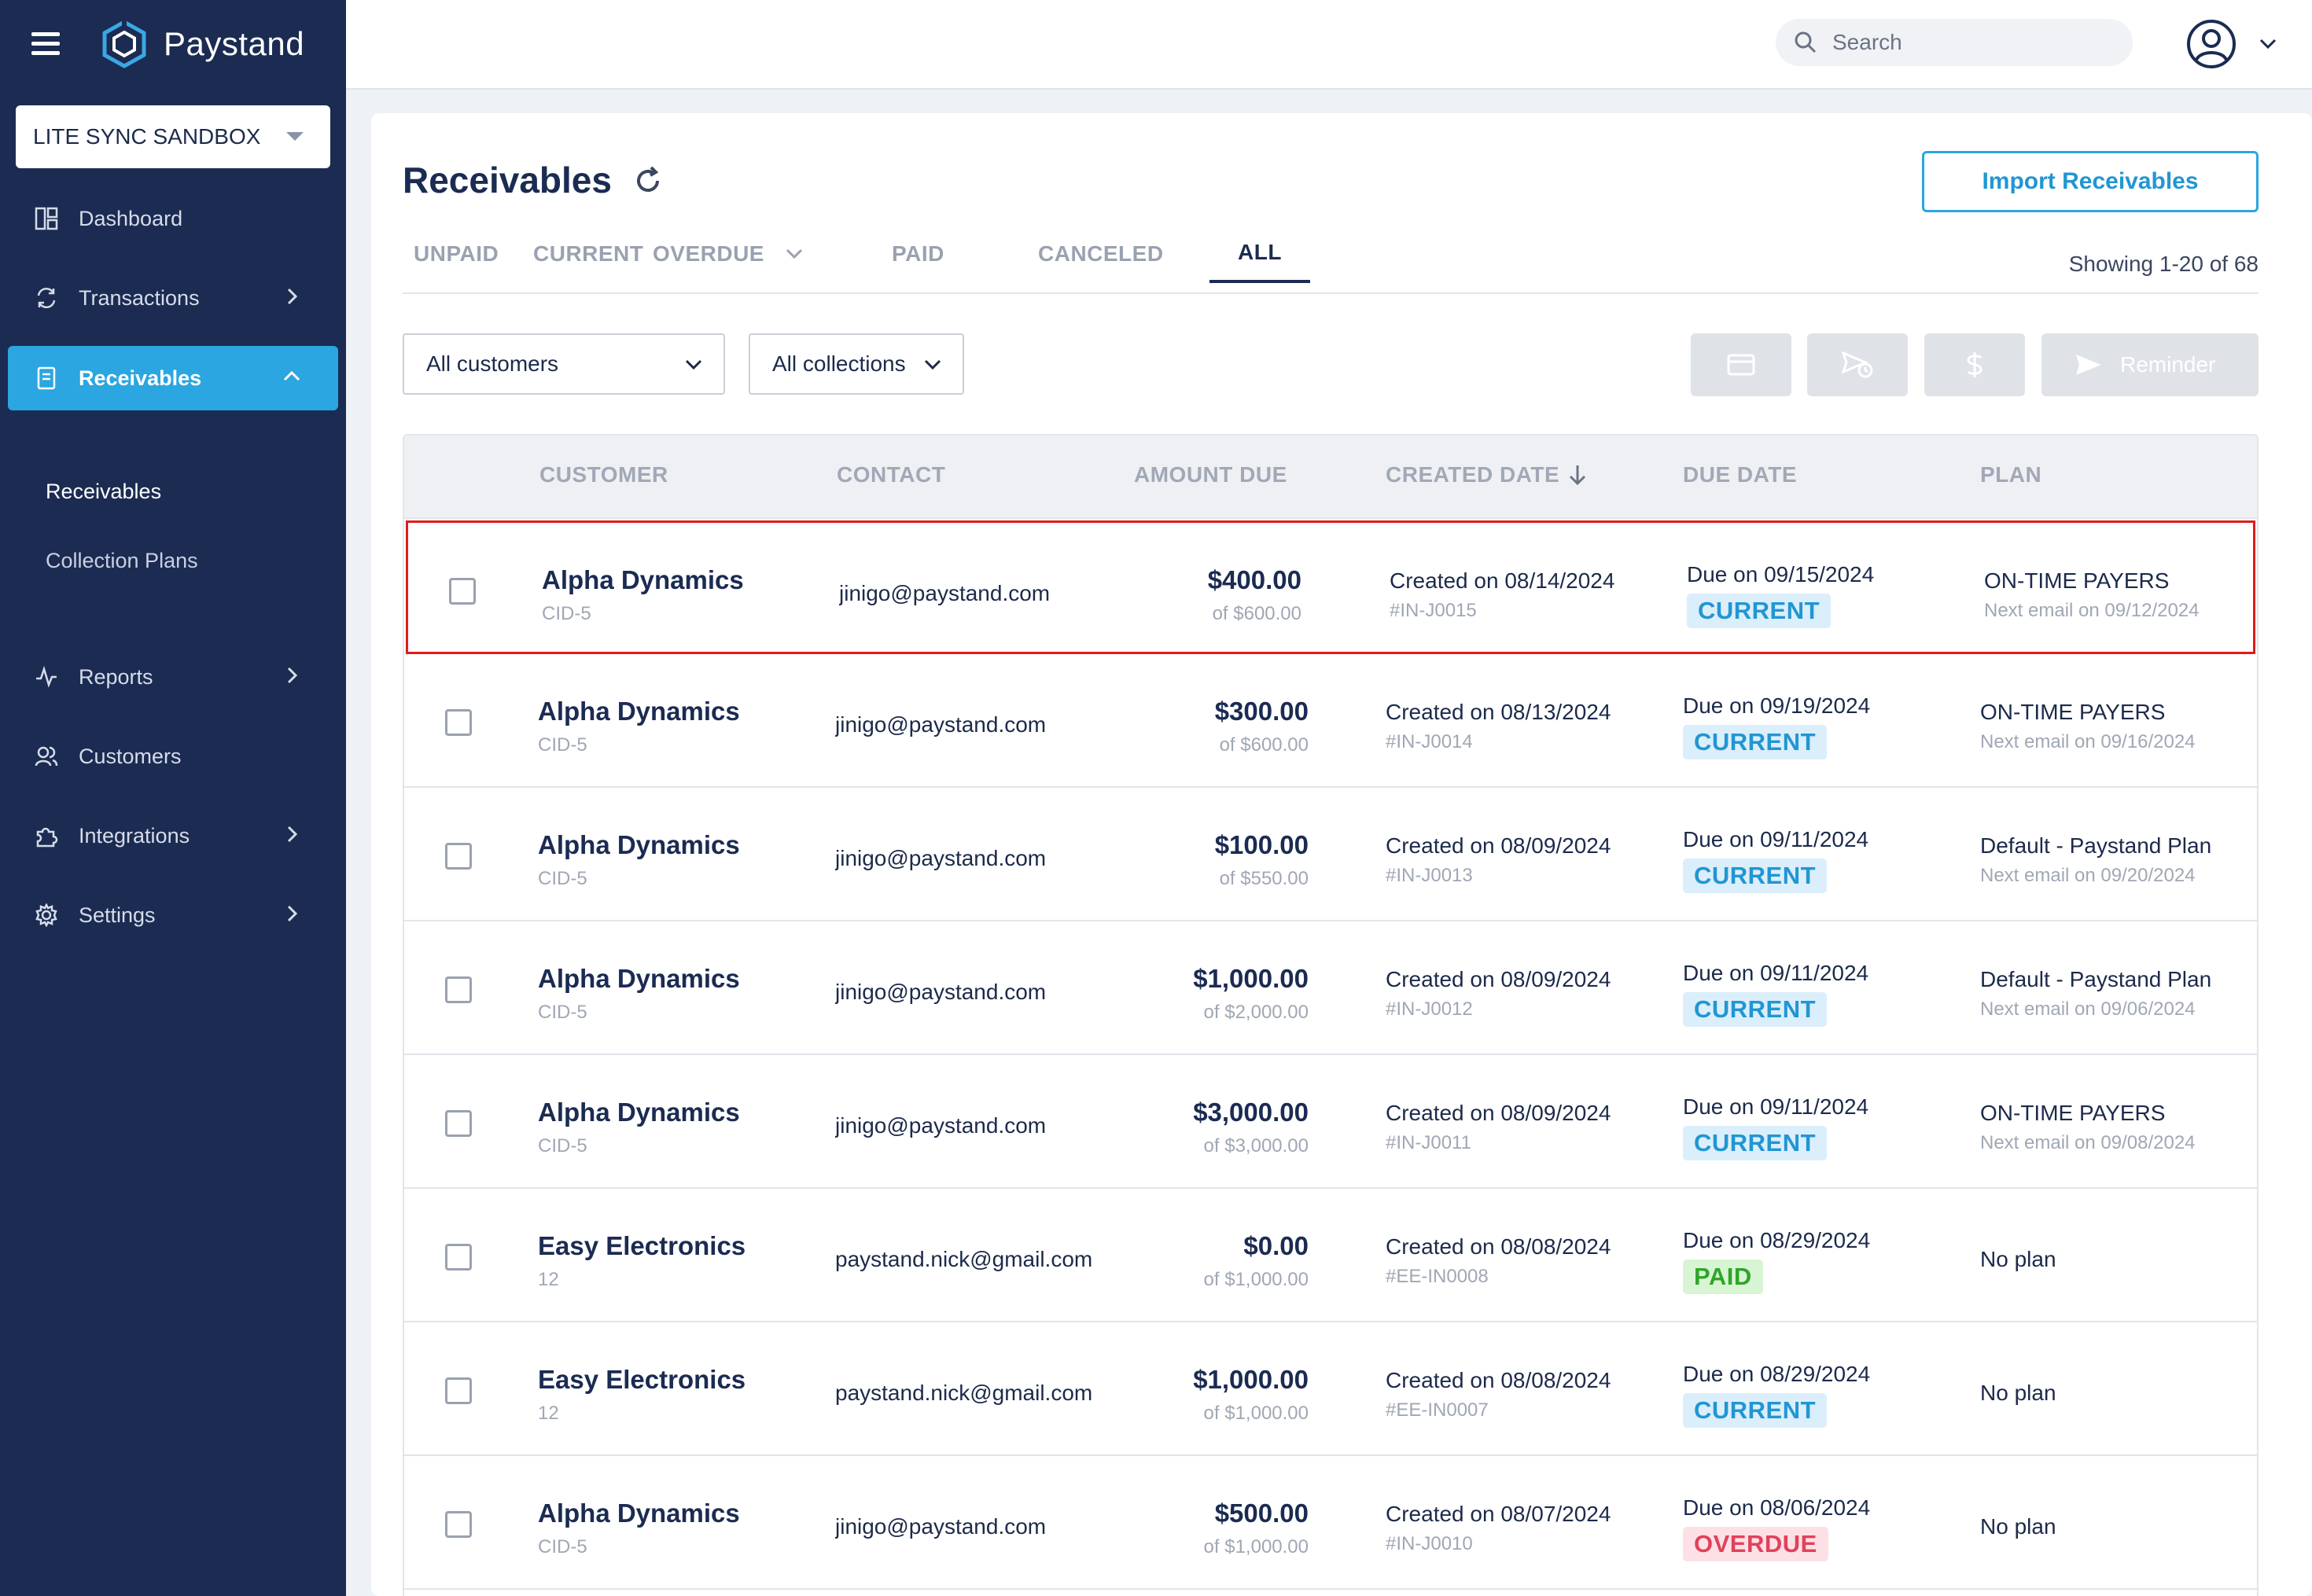 This screenshot has height=1596, width=2312. I want to click on import-receivables-button: Import Receivables, so click(2091, 181).